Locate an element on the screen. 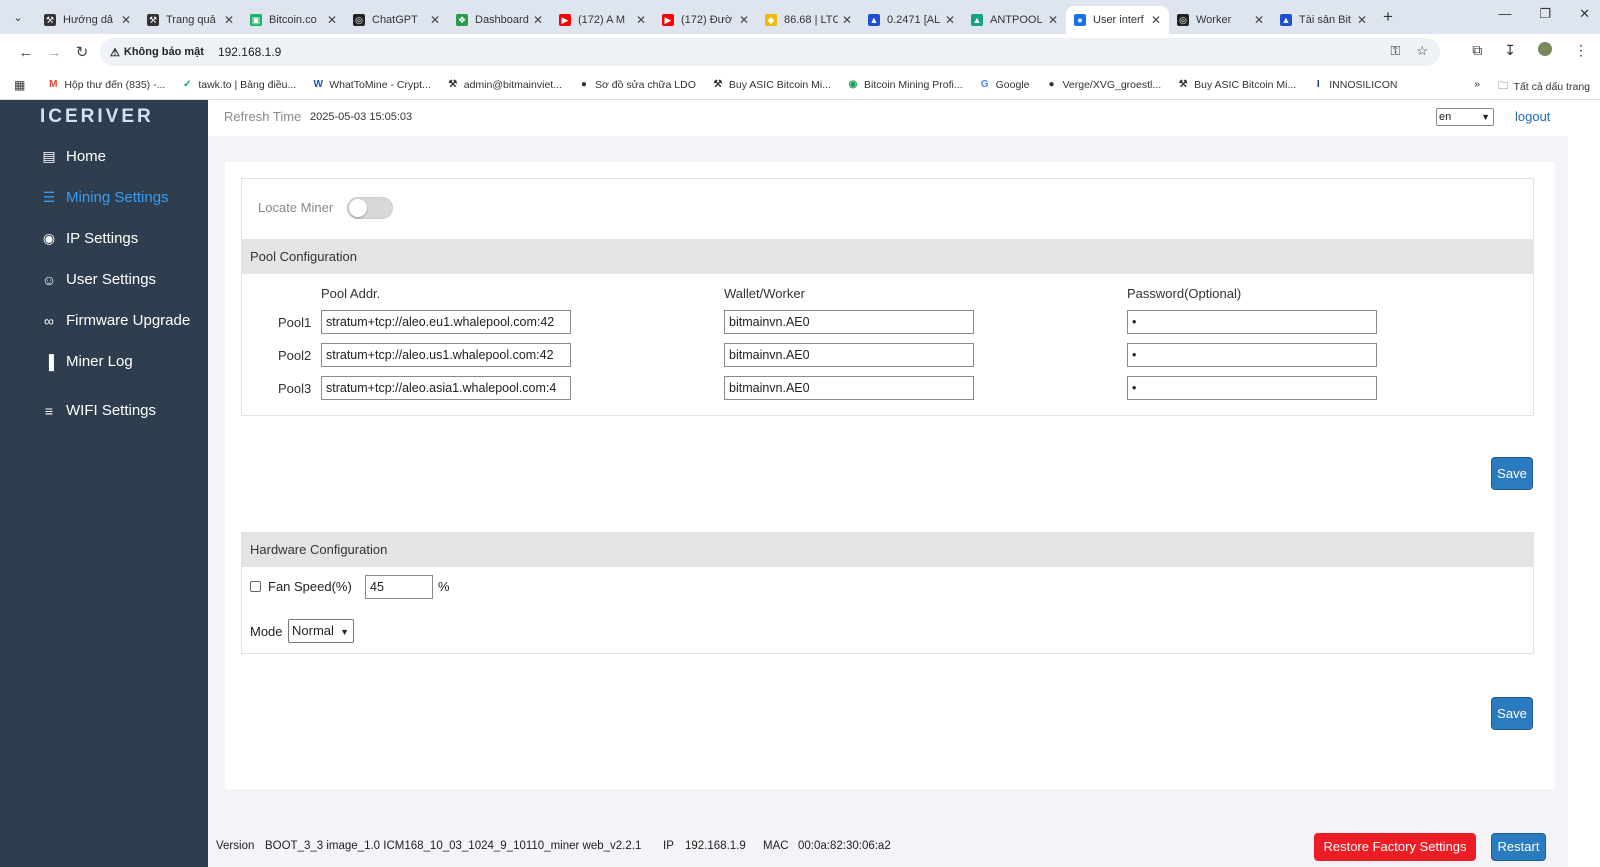  browser-tab: ▲ Tài sản Bit ✕ is located at coordinates (1323, 20).